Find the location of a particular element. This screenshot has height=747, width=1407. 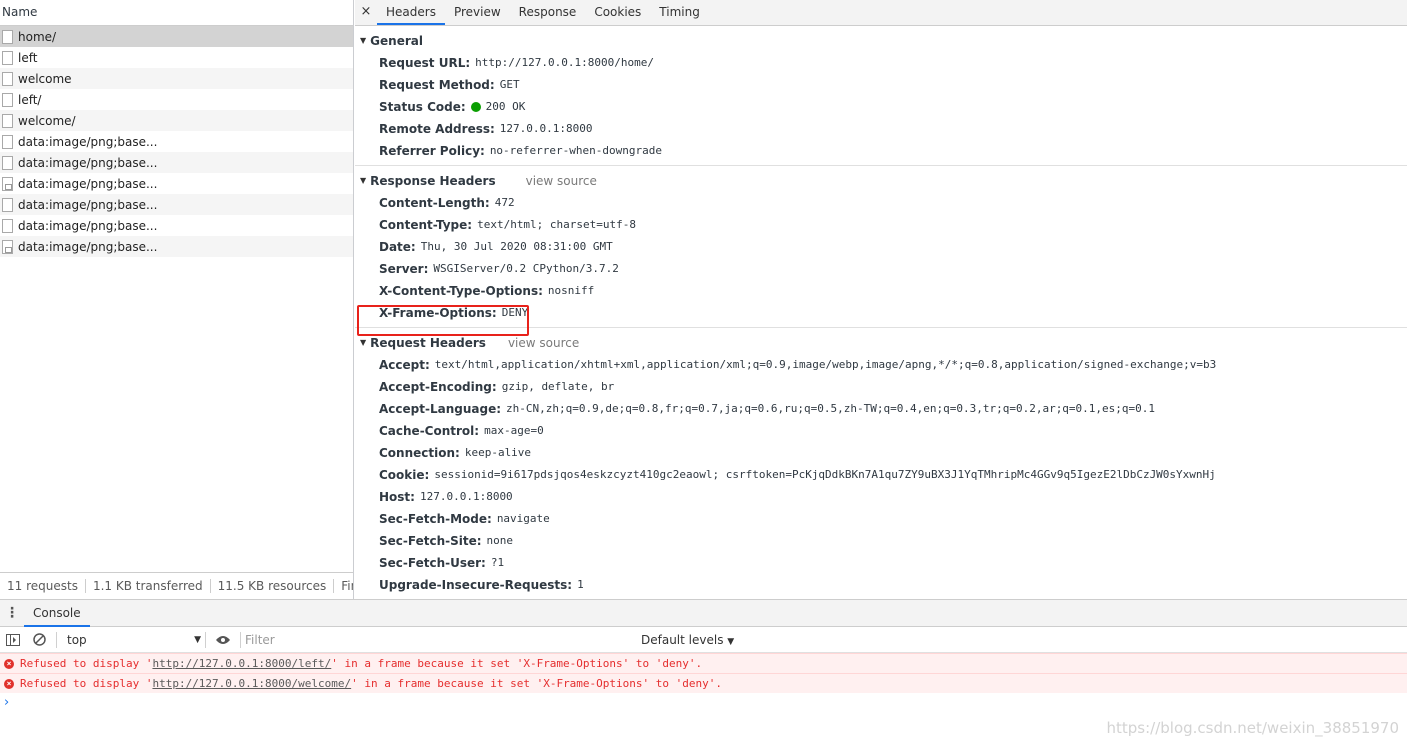

header-value: navigate is located at coordinates (523, 518).